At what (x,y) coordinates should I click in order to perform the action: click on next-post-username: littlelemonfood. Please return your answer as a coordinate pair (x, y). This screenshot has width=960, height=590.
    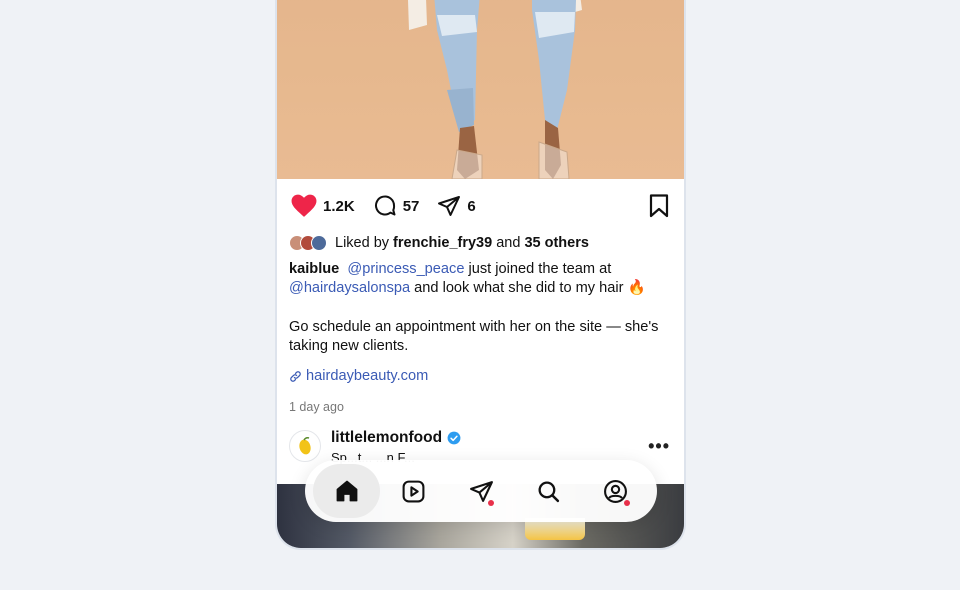
    Looking at the image, I should click on (396, 438).